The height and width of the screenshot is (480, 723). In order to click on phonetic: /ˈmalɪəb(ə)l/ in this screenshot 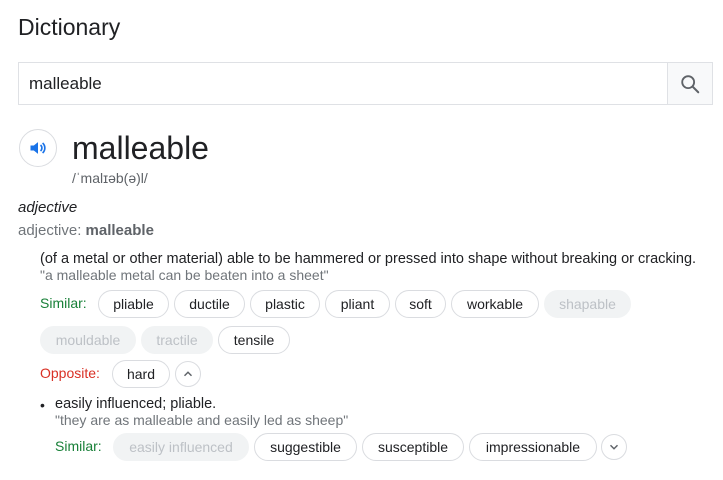, I will do `click(110, 178)`.